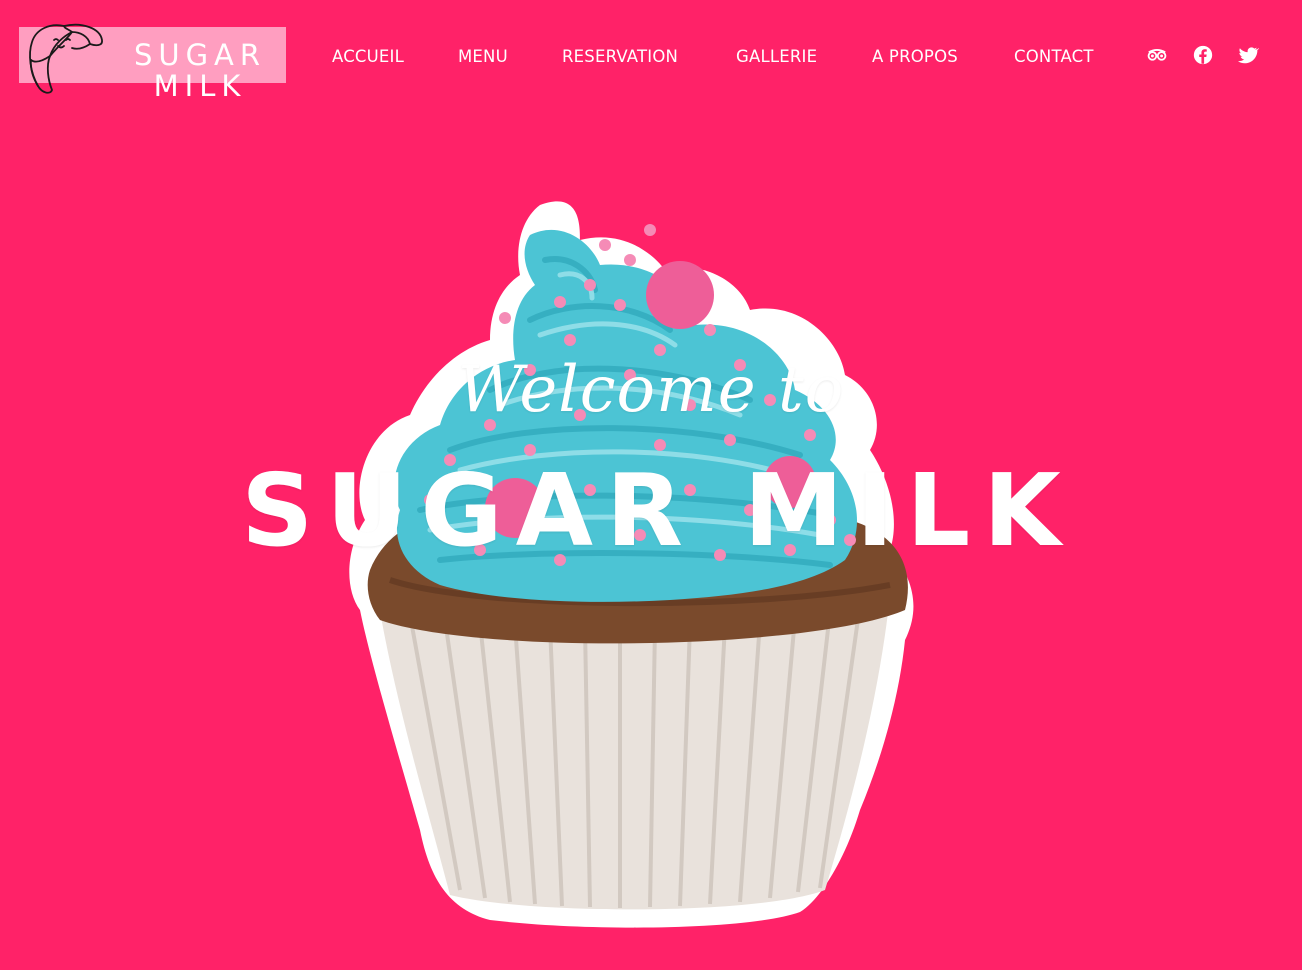 The image size is (1302, 970). What do you see at coordinates (657, 510) in the screenshot?
I see `hero-title: SUGAR MILK` at bounding box center [657, 510].